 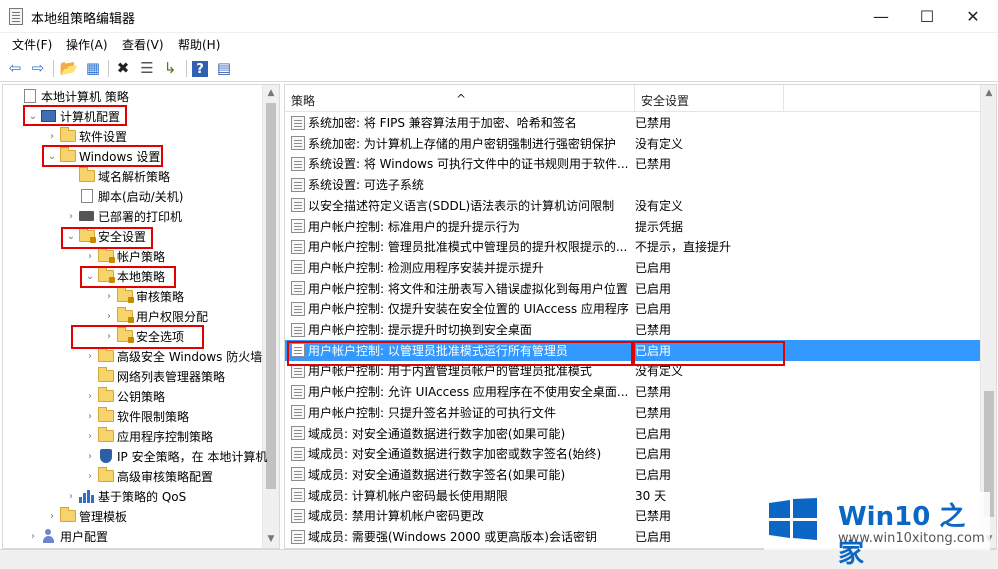 I want to click on table-row-selected: 用户帐户控制: 以管理员批准模式运行所有管理员 已启用, so click(x=632, y=350).